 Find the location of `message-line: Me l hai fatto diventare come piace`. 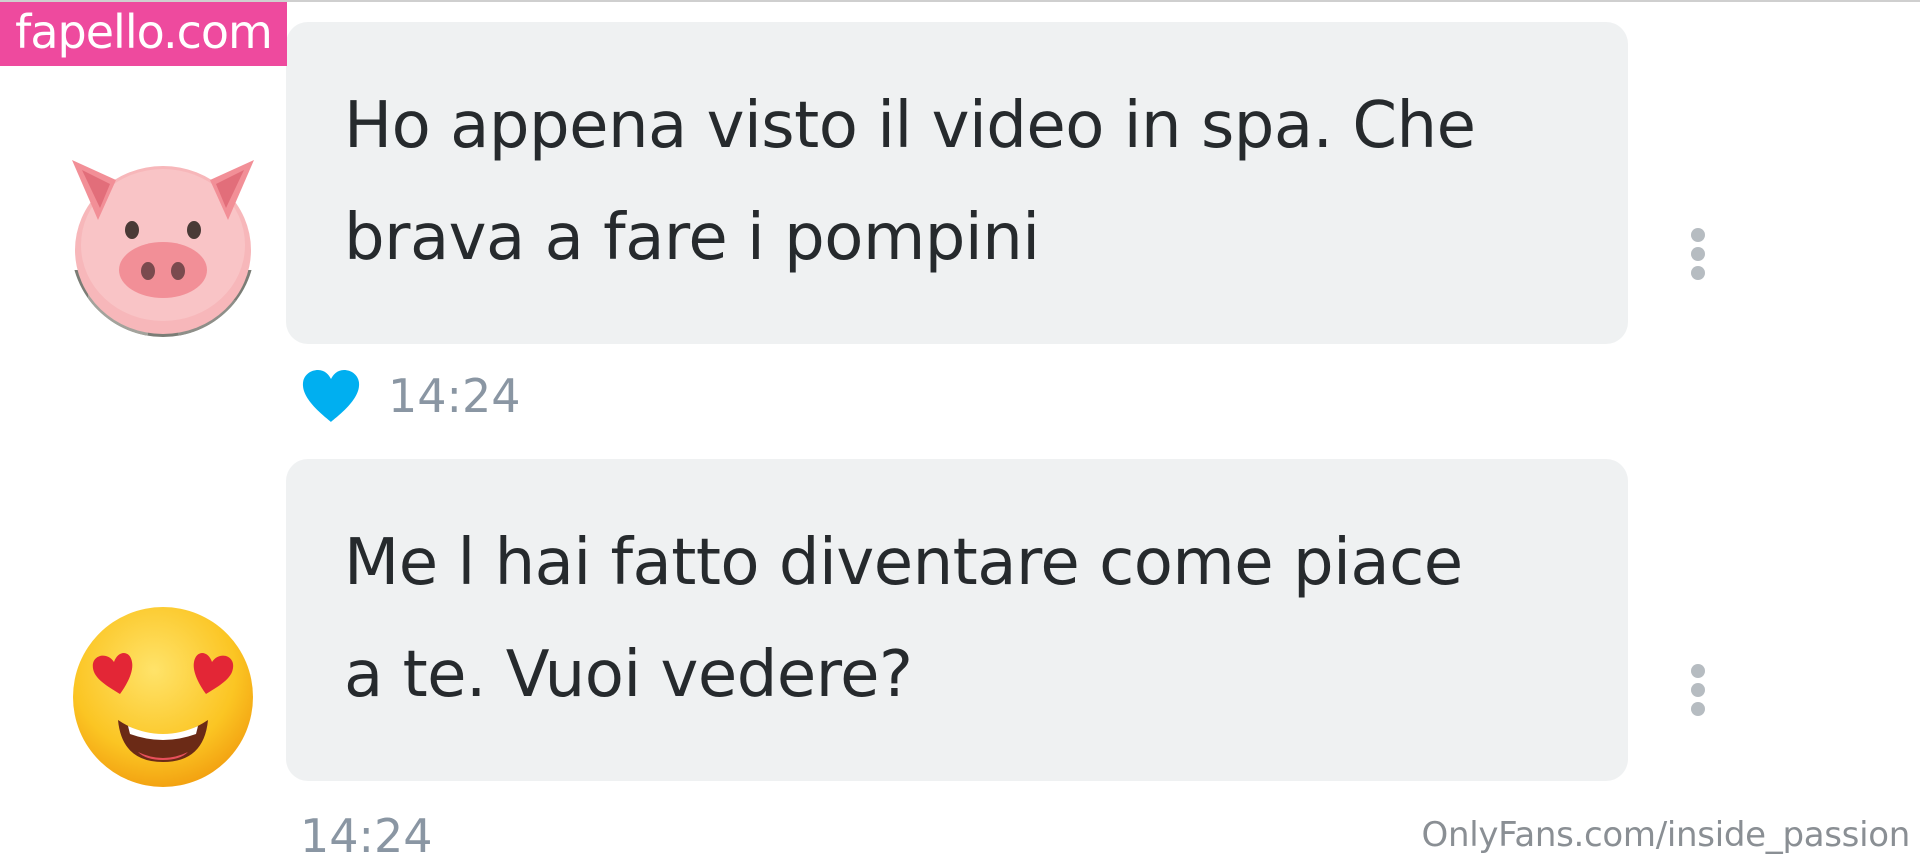

message-line: Me l hai fatto diventare come piace is located at coordinates (903, 563).